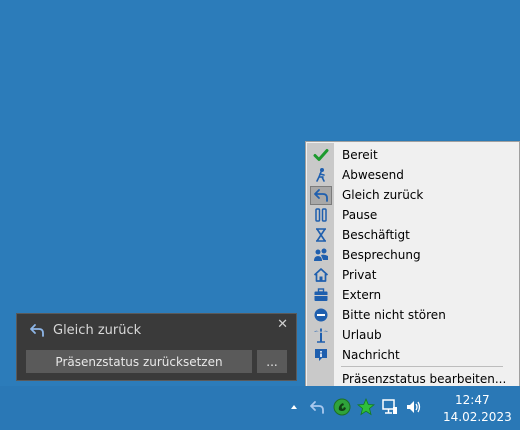 The height and width of the screenshot is (430, 520). What do you see at coordinates (321, 215) in the screenshot?
I see `pause-icon` at bounding box center [321, 215].